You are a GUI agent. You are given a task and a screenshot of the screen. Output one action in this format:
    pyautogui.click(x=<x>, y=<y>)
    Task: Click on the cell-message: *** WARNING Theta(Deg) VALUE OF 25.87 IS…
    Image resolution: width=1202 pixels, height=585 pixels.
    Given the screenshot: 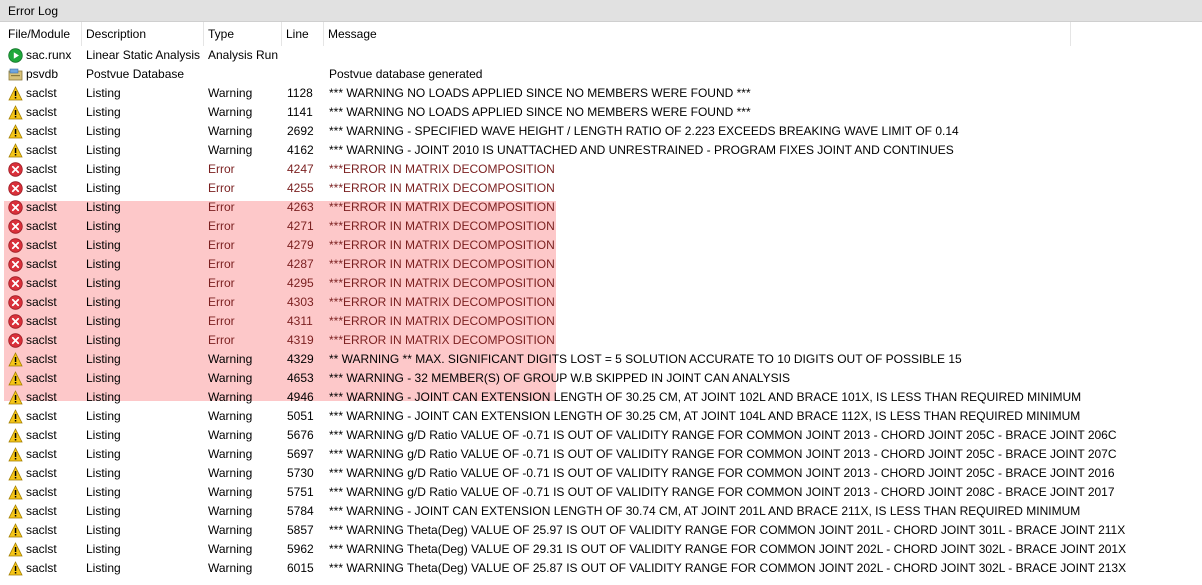 What is the action you would take?
    pyautogui.click(x=728, y=568)
    